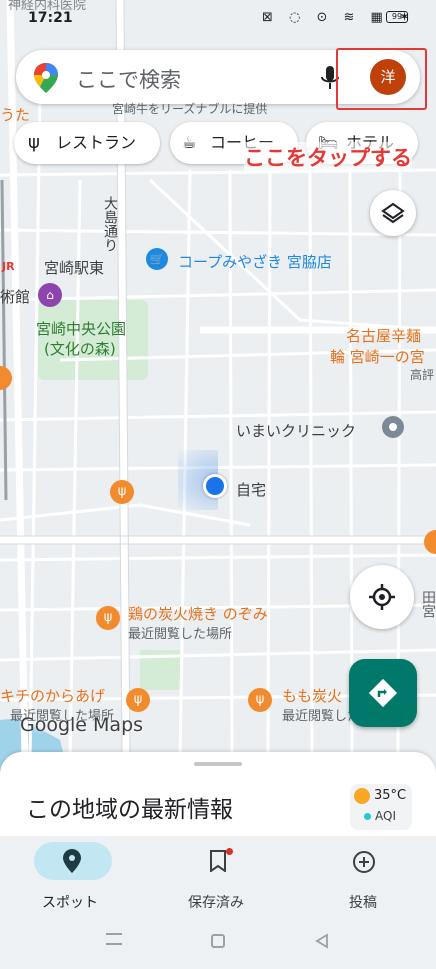  Describe the element at coordinates (82, 725) in the screenshot. I see `google-maps-watermark: Google Maps` at that location.